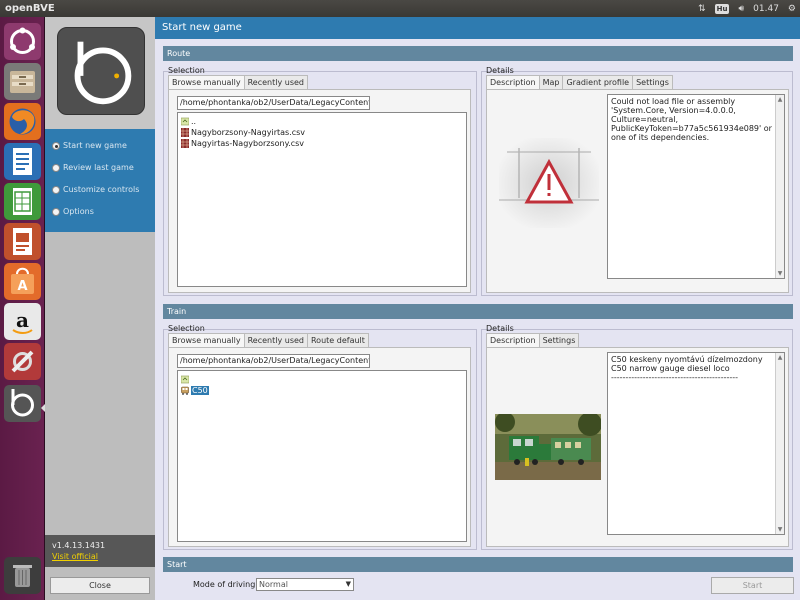 The image size is (800, 600). Describe the element at coordinates (22, 361) in the screenshot. I see `settings-icon` at that location.